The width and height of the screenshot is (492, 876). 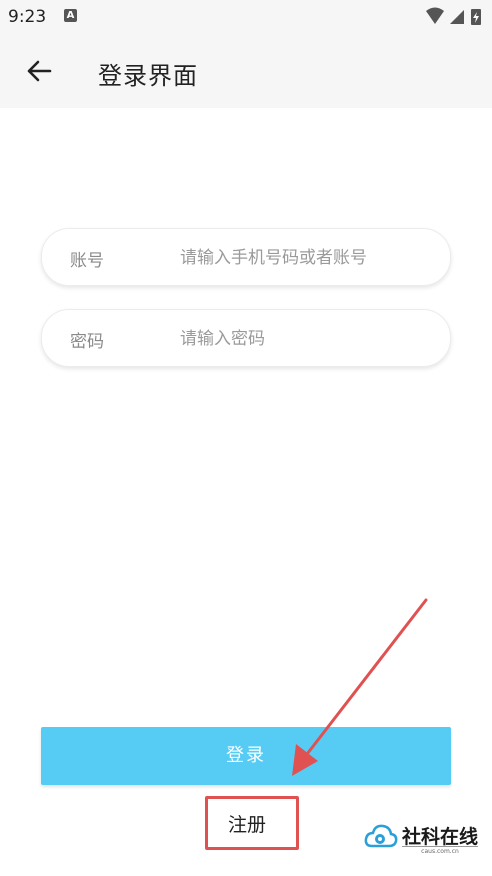 I want to click on cloud-eye-icon, so click(x=381, y=836).